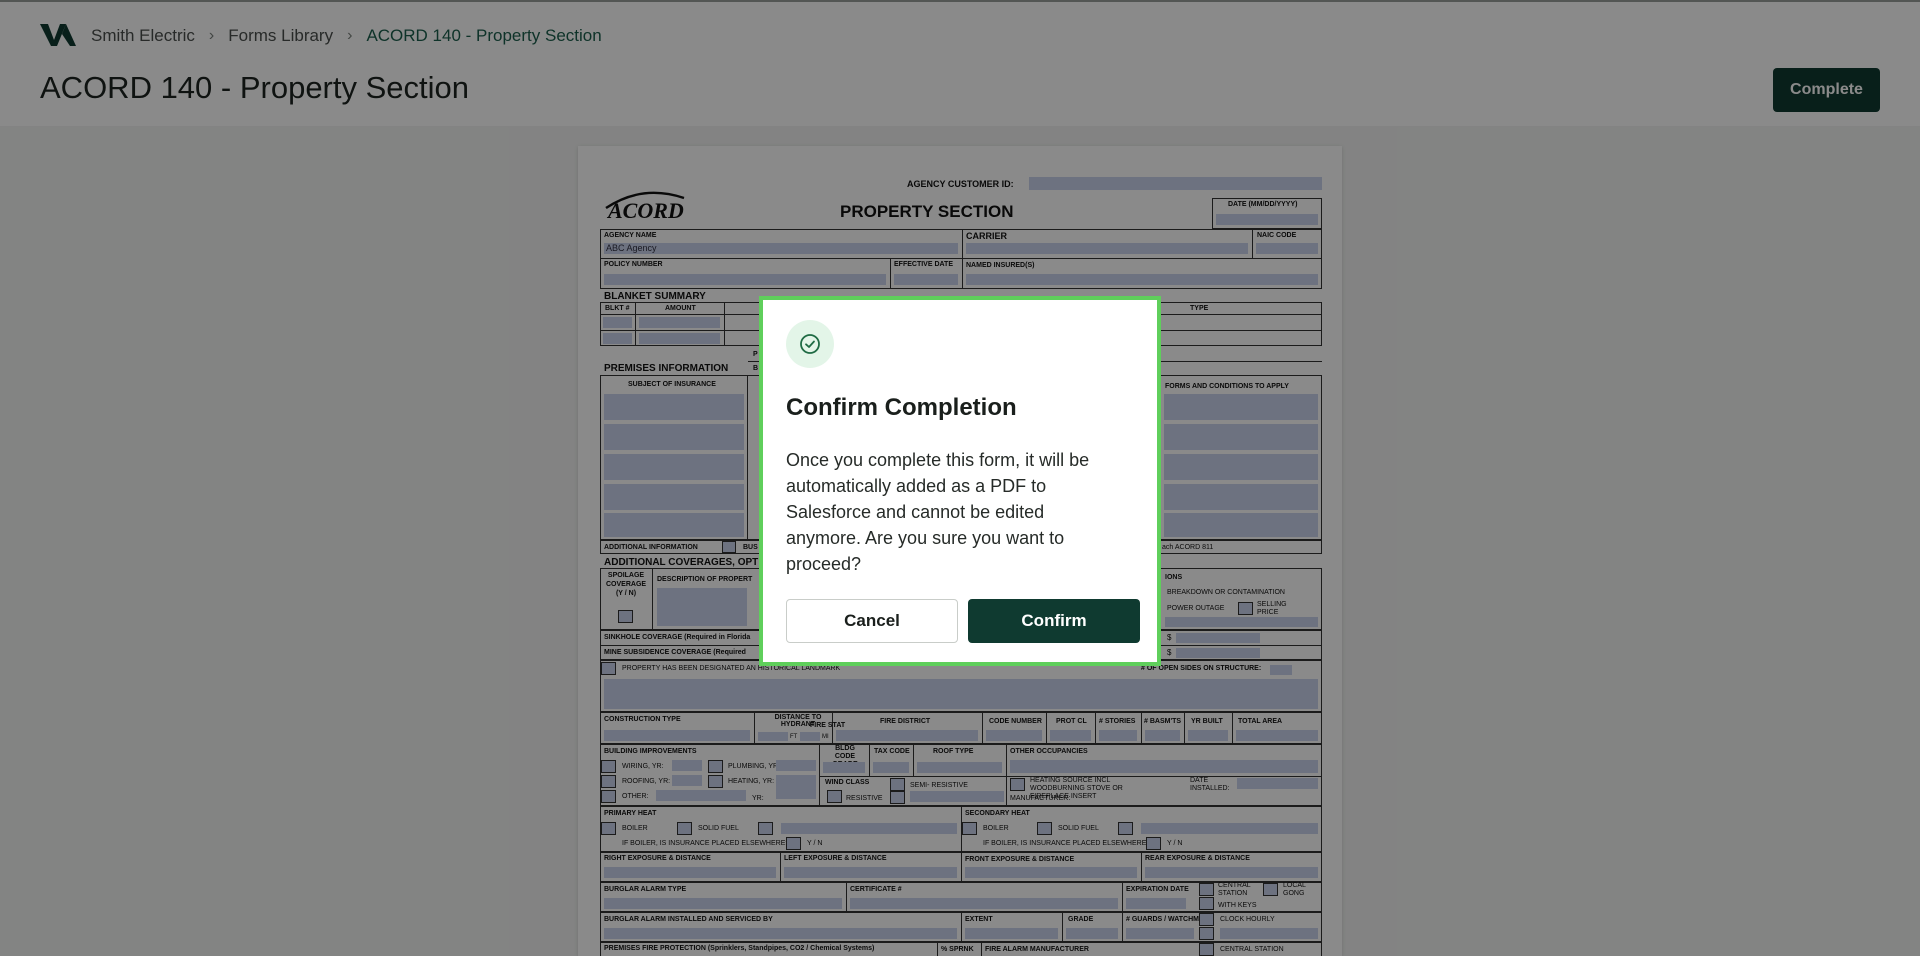 The height and width of the screenshot is (956, 1920). I want to click on check-circle-icon, so click(810, 344).